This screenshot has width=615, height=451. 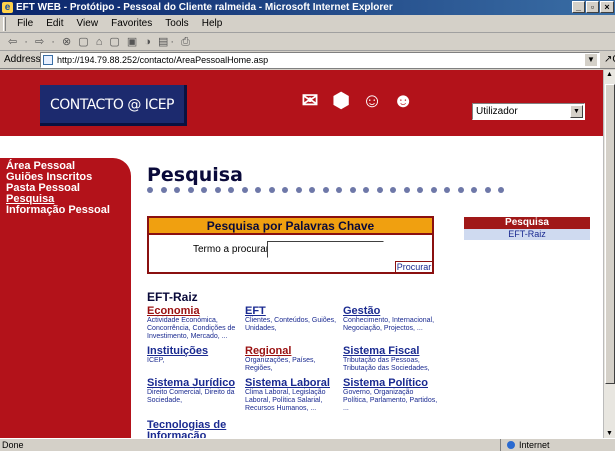 I want to click on category-desc: Clientes, Conteúdos, Guiões, Unidades,, so click(x=291, y=324).